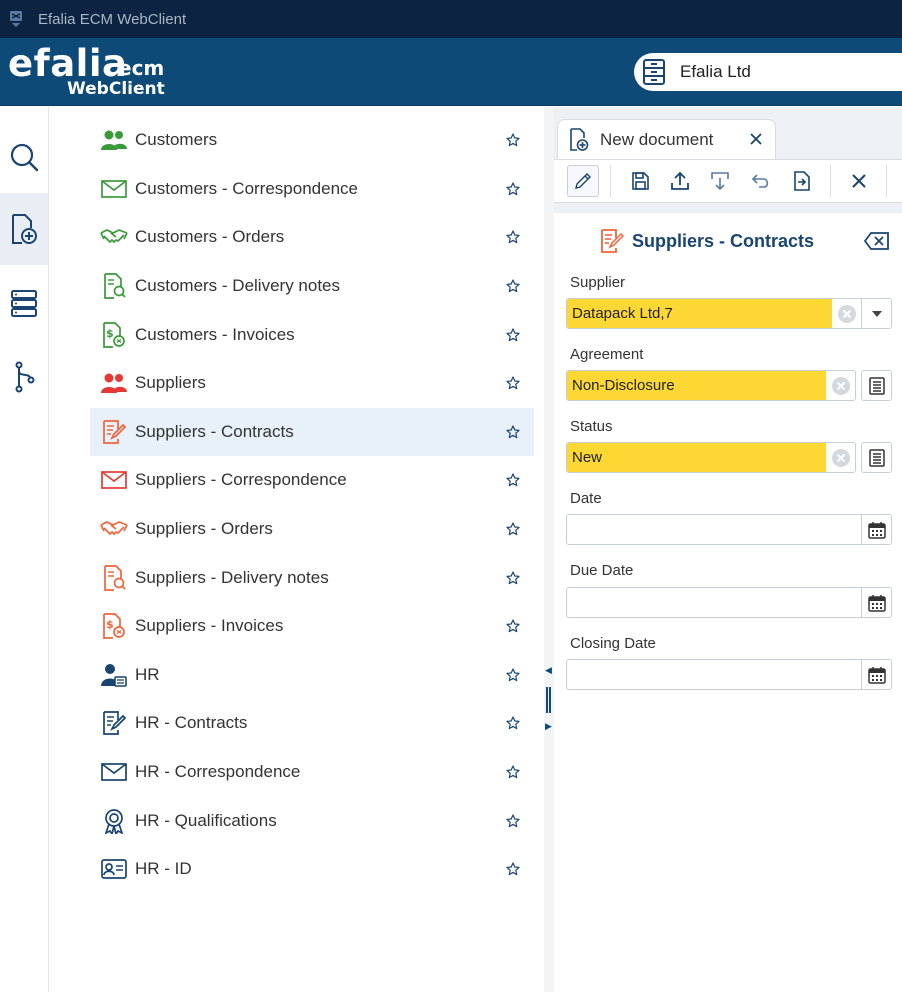  Describe the element at coordinates (114, 286) in the screenshot. I see `delivery-note-icon` at that location.